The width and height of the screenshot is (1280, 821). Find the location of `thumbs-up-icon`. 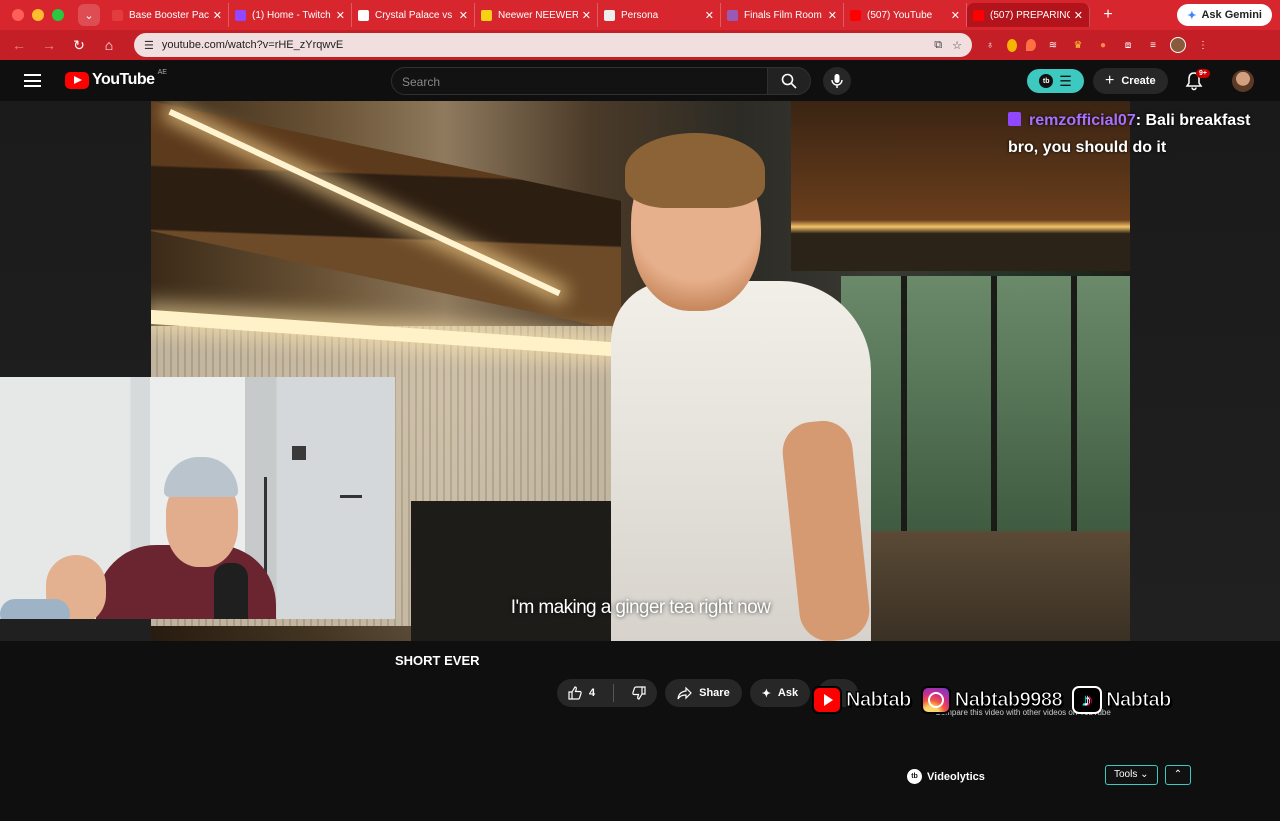

thumbs-up-icon is located at coordinates (575, 693).